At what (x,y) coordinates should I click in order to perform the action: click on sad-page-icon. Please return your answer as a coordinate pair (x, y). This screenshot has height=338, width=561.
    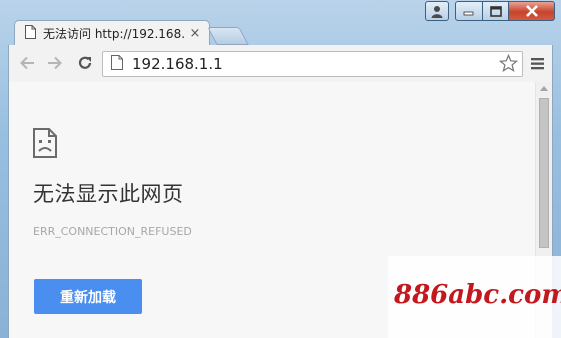
    Looking at the image, I should click on (45, 145).